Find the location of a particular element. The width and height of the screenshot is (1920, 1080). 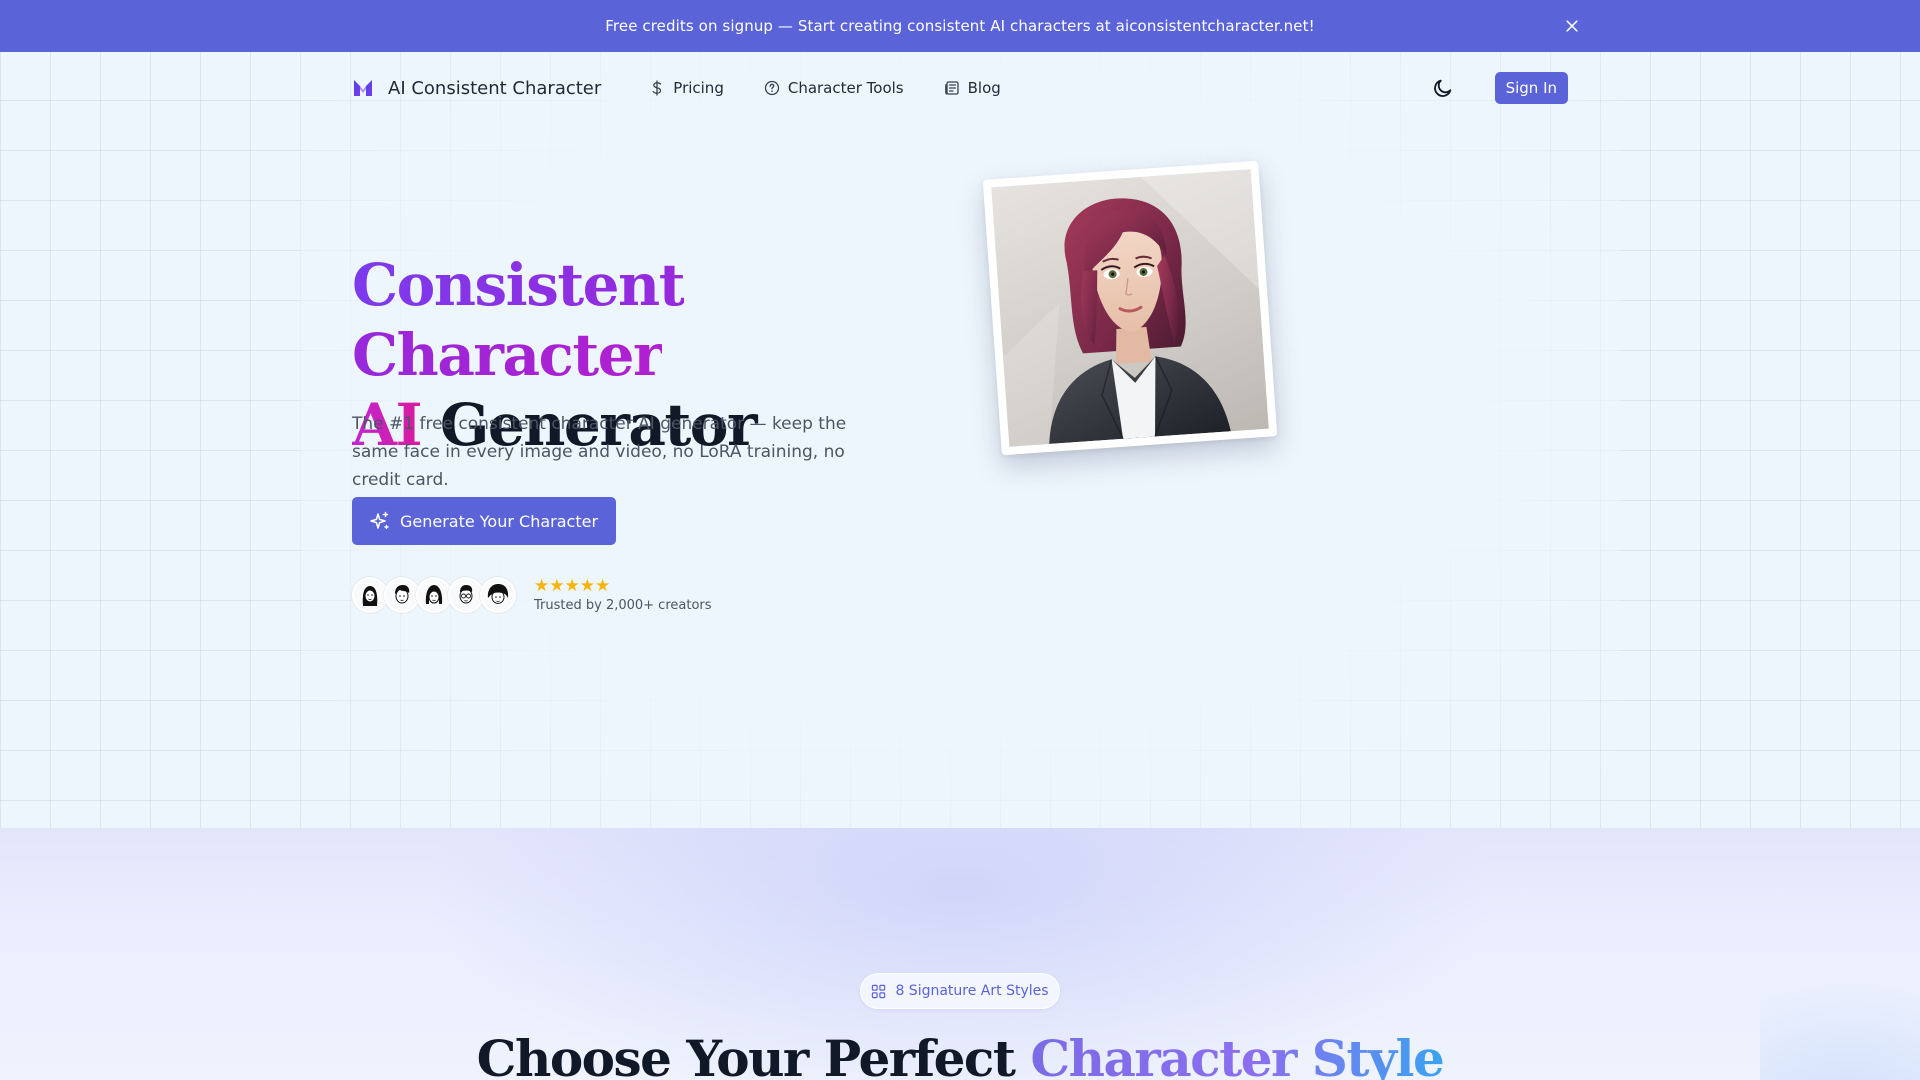

sparkles-icon is located at coordinates (379, 520).